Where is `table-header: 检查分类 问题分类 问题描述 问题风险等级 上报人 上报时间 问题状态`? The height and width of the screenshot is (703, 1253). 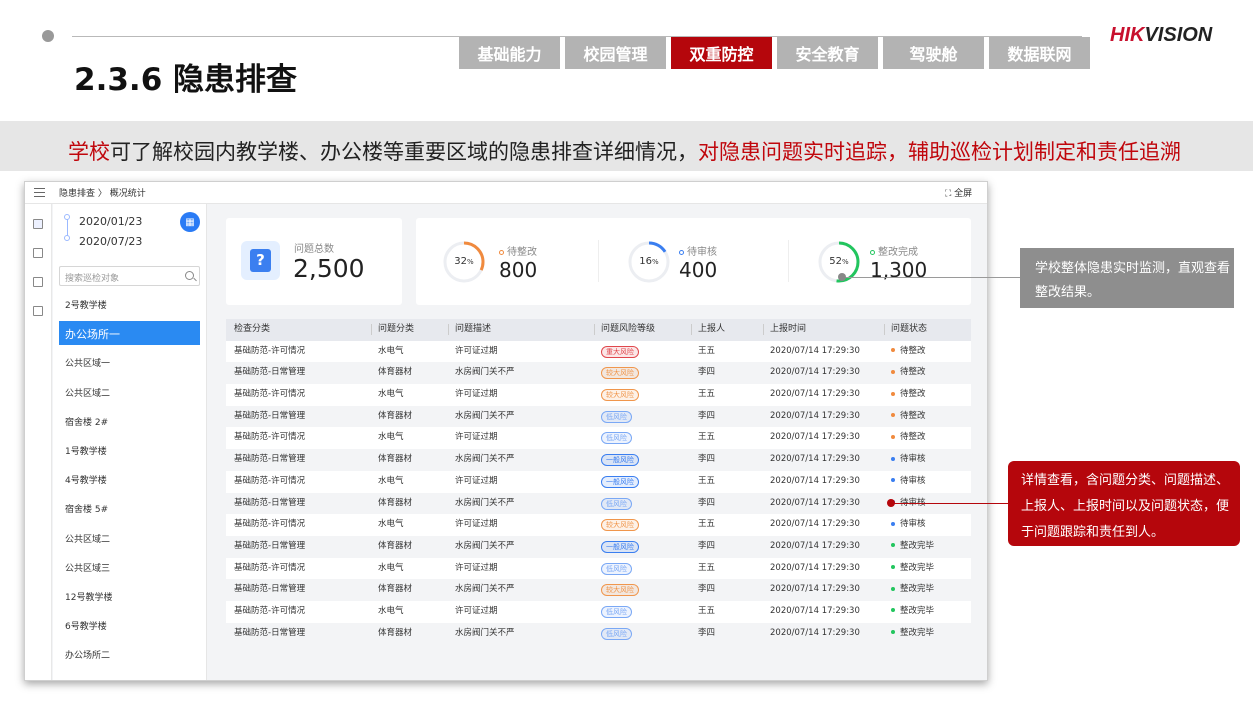 table-header: 检查分类 问题分类 问题描述 问题风险等级 上报人 上报时间 问题状态 is located at coordinates (598, 330).